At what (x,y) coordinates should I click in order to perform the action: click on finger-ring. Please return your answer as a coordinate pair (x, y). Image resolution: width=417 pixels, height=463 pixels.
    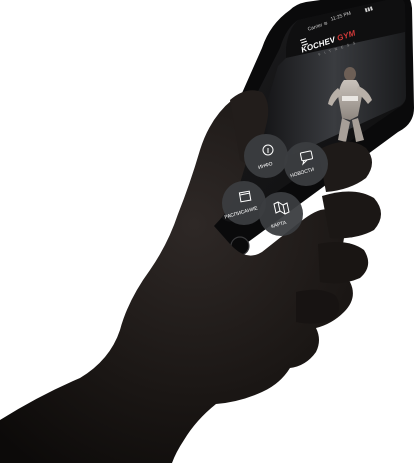
    Looking at the image, I should click on (343, 263).